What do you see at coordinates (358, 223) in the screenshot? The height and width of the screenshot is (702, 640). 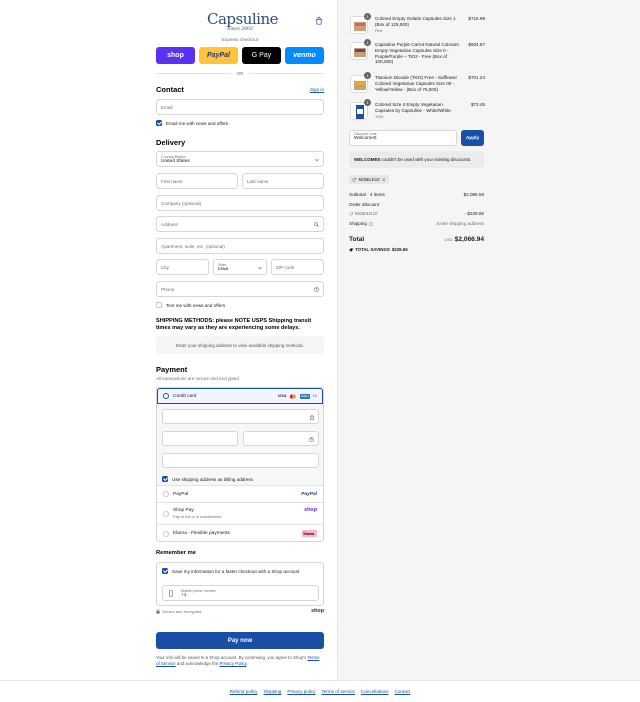 I see `shipping-label: Shipping` at bounding box center [358, 223].